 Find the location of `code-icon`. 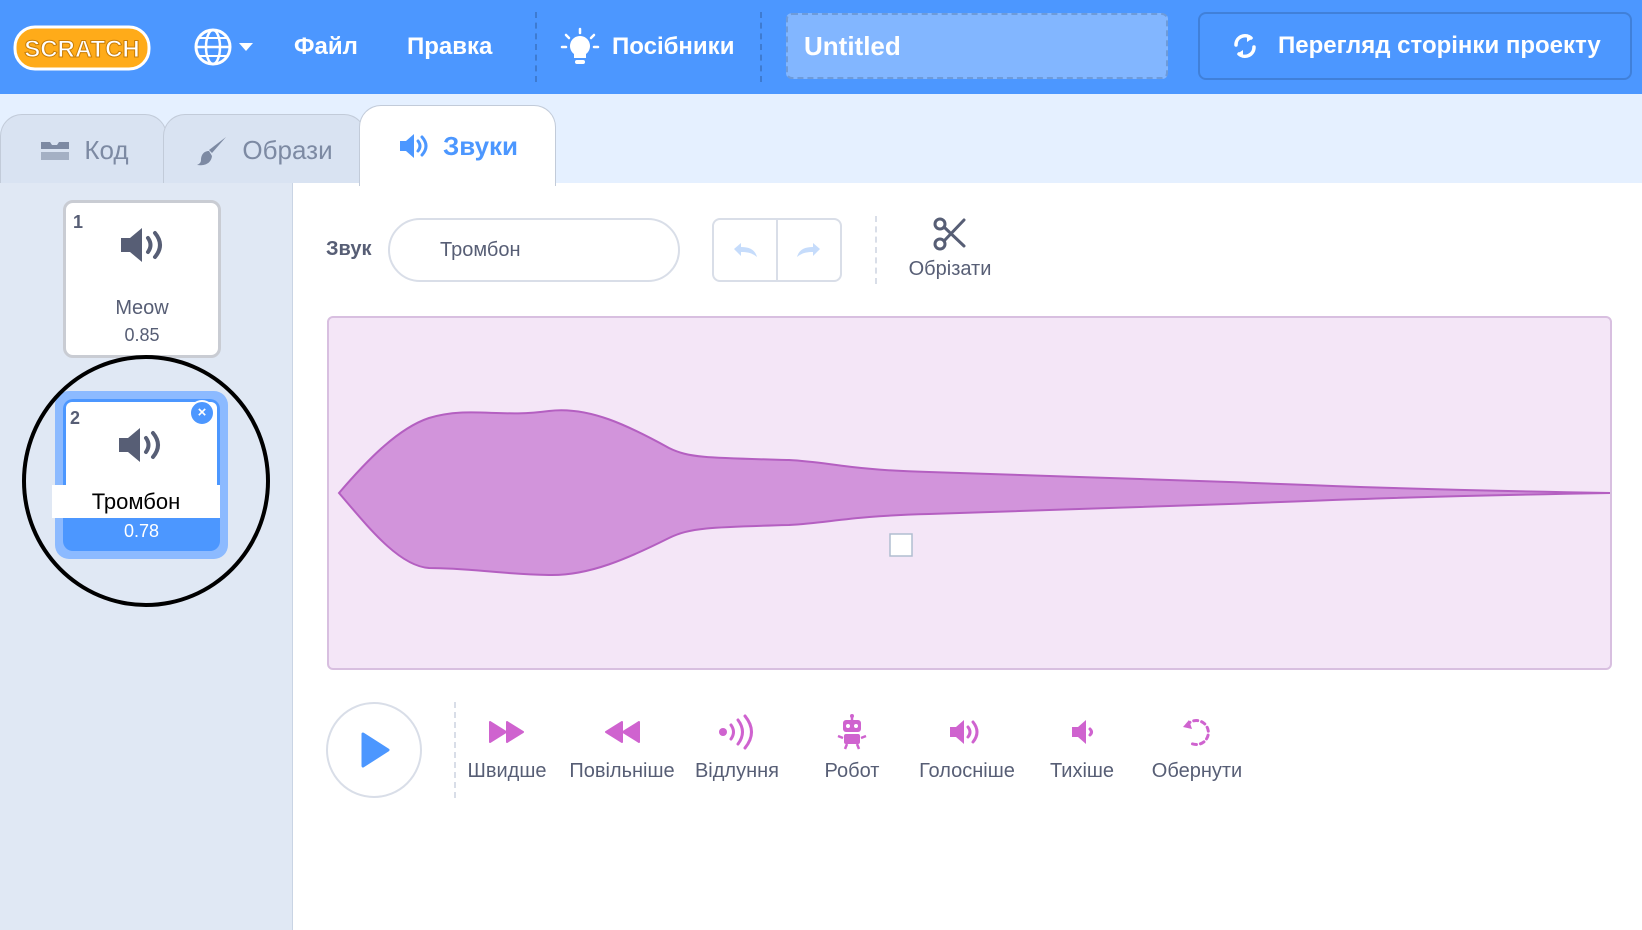

code-icon is located at coordinates (55, 150).